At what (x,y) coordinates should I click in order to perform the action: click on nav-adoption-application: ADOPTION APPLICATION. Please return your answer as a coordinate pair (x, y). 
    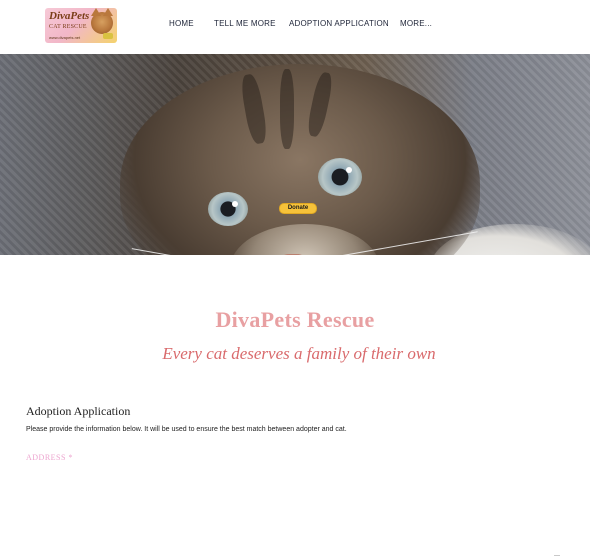
    Looking at the image, I should click on (339, 23).